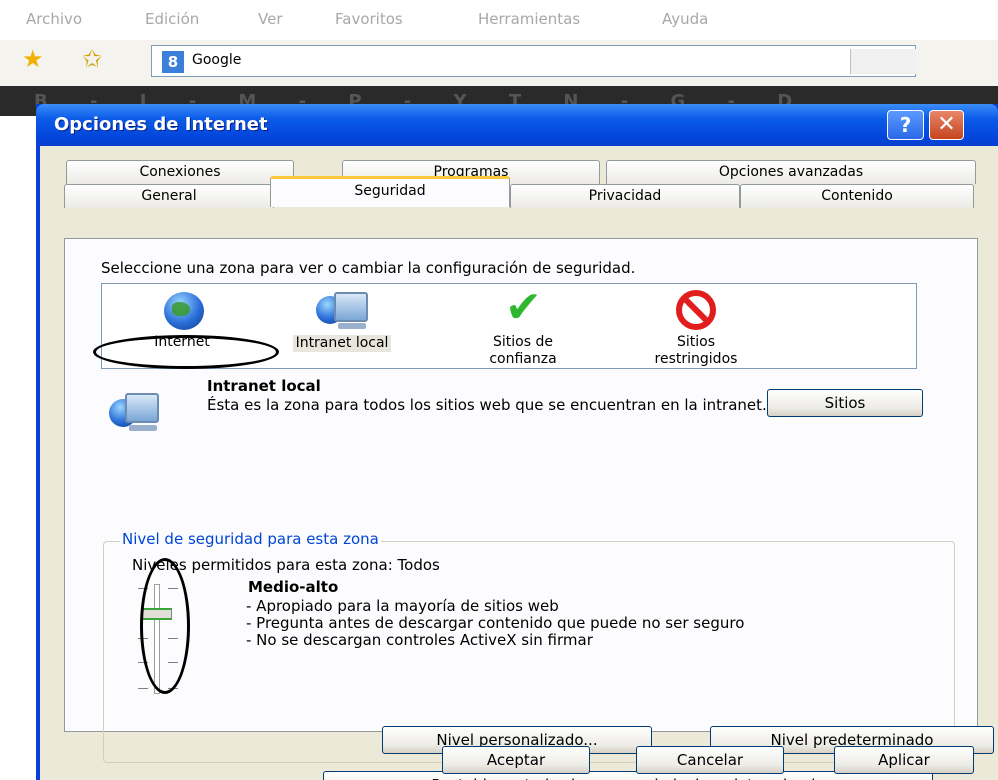 The image size is (998, 780). What do you see at coordinates (182, 342) in the screenshot?
I see `zone-label: Internet` at bounding box center [182, 342].